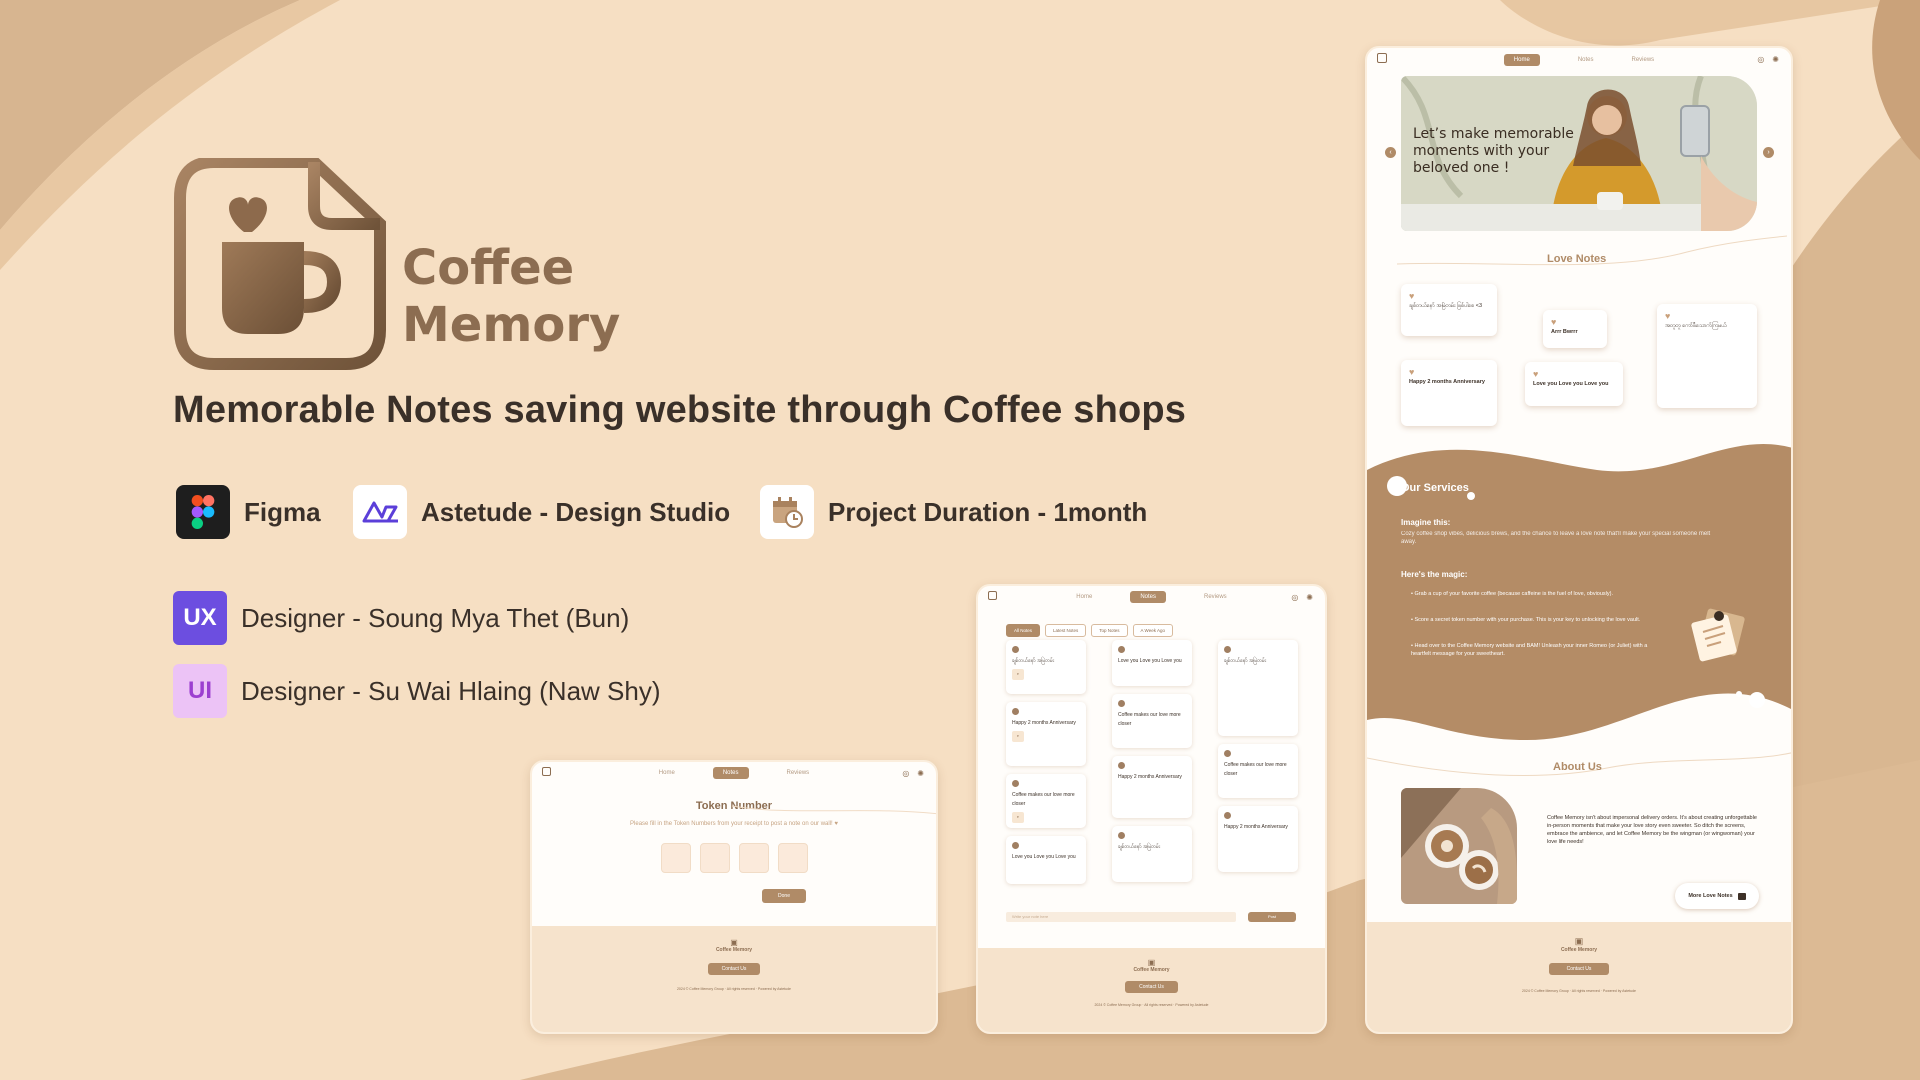 The height and width of the screenshot is (1080, 1920). Describe the element at coordinates (1741, 896) in the screenshot. I see `chat-icon` at that location.